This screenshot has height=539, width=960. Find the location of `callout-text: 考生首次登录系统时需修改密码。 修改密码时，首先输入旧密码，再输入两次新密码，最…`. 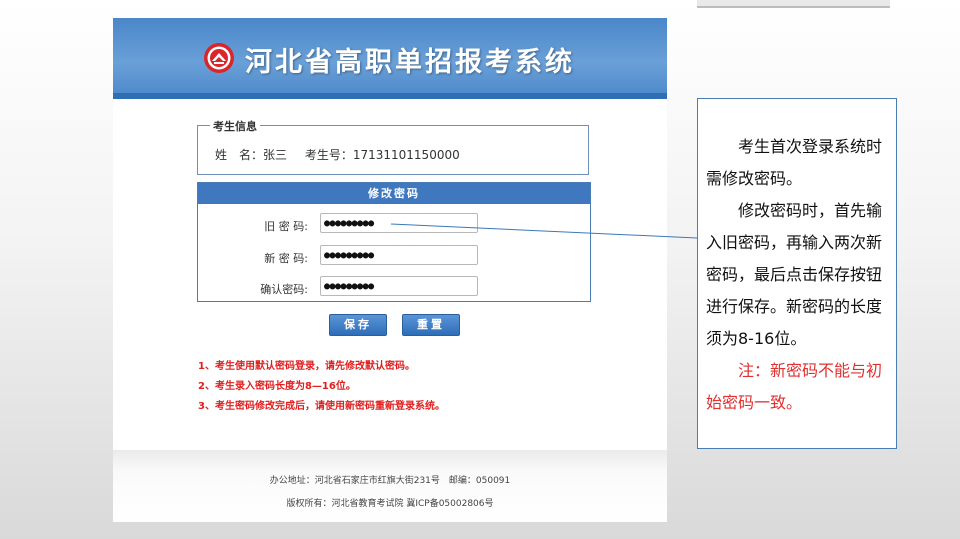

callout-text: 考生首次登录系统时需修改密码。 修改密码时，首先输入旧密码，再输入两次新密码，最… is located at coordinates (799, 275).